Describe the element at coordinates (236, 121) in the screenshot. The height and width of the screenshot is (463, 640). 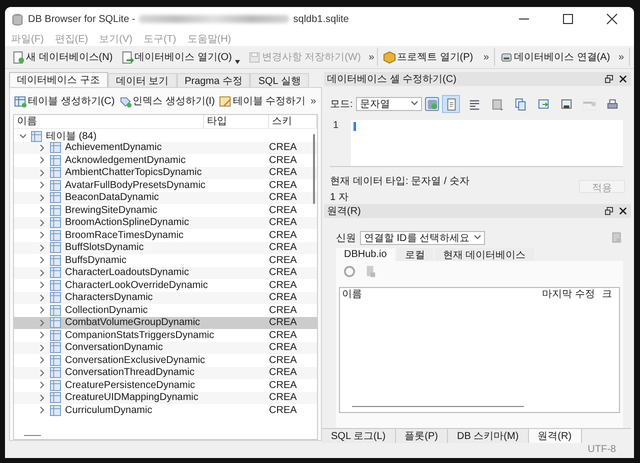
I see `column-header: 타입` at that location.